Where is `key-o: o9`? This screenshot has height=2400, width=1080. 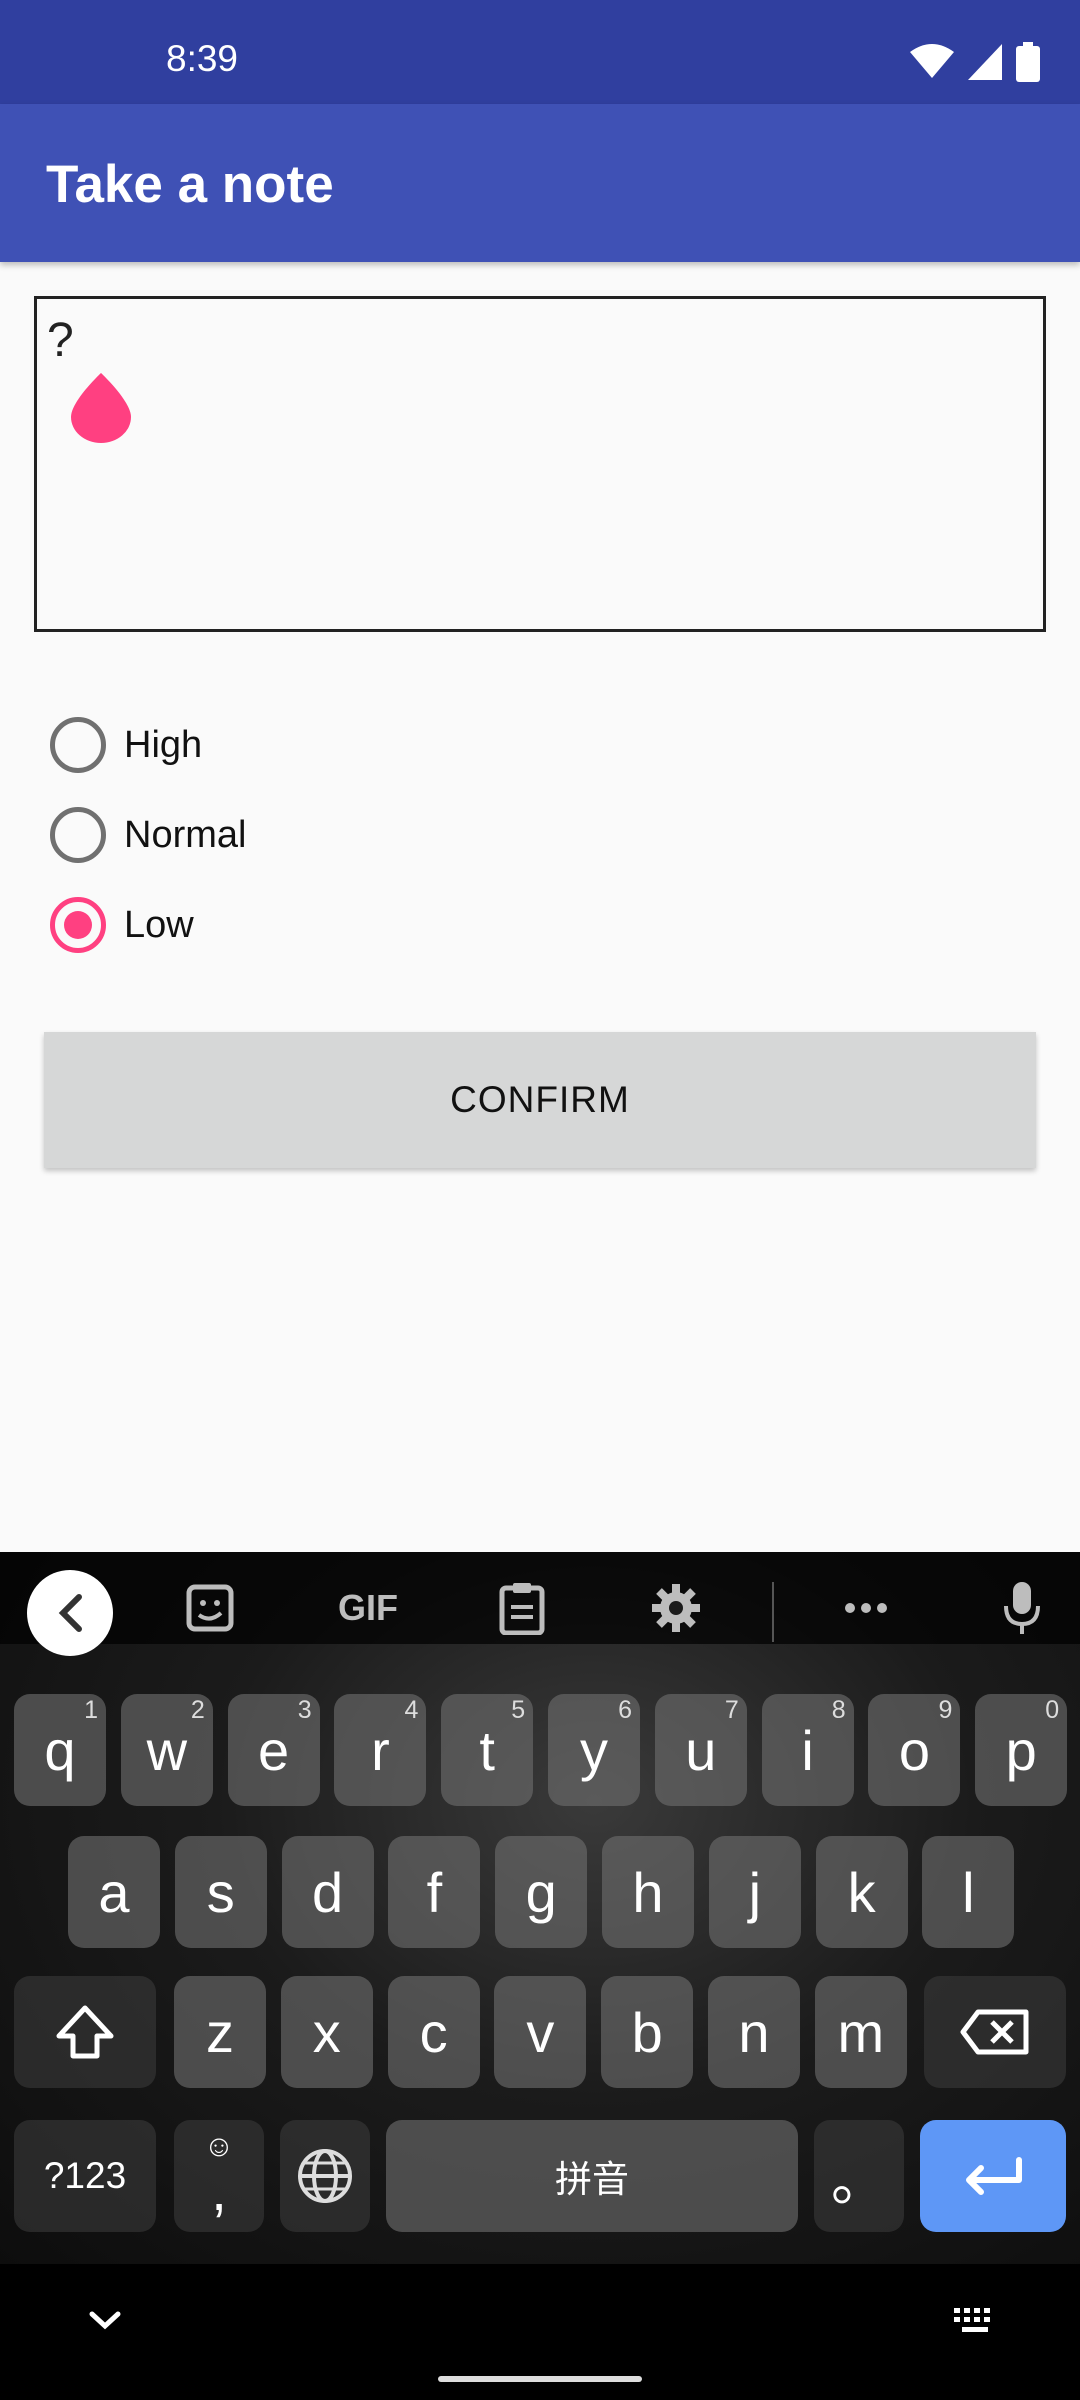 key-o: o9 is located at coordinates (914, 1750).